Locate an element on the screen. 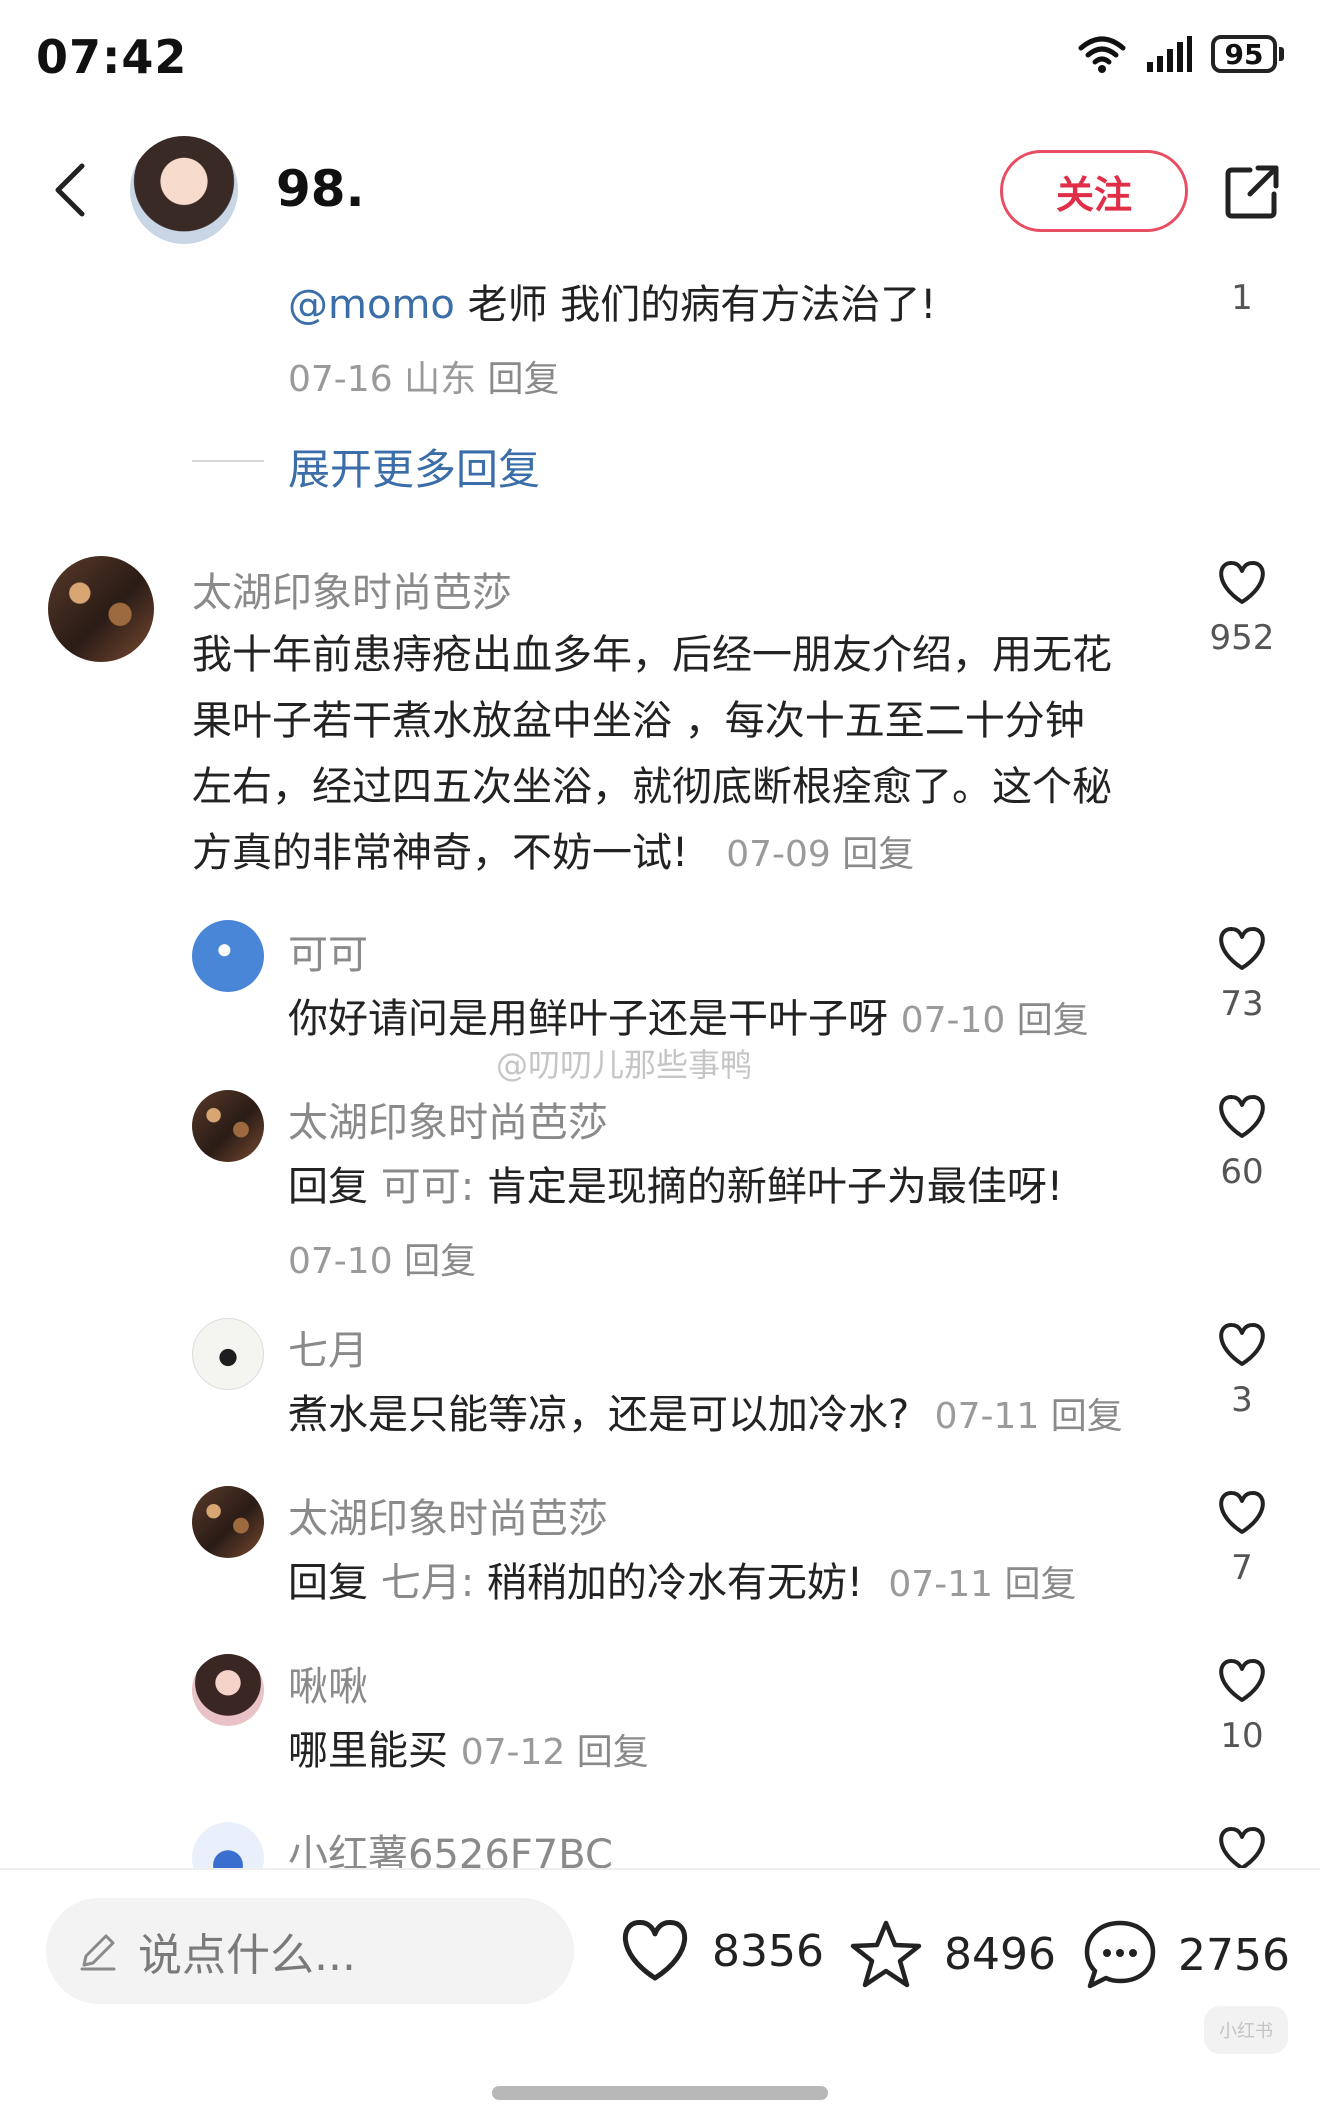 This screenshot has height=2122, width=1320. favorite-button: 8496 is located at coordinates (952, 1954).